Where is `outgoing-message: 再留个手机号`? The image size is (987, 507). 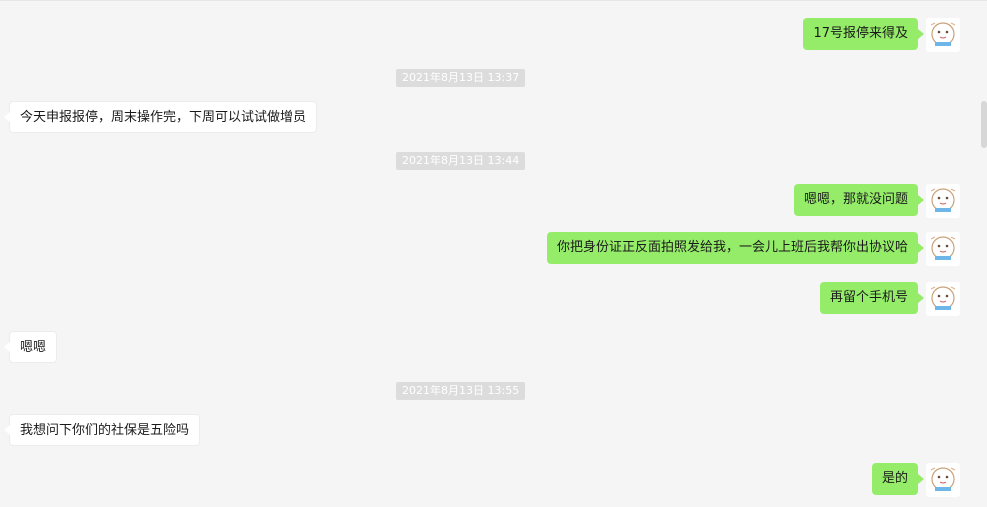 outgoing-message: 再留个手机号 is located at coordinates (872, 298).